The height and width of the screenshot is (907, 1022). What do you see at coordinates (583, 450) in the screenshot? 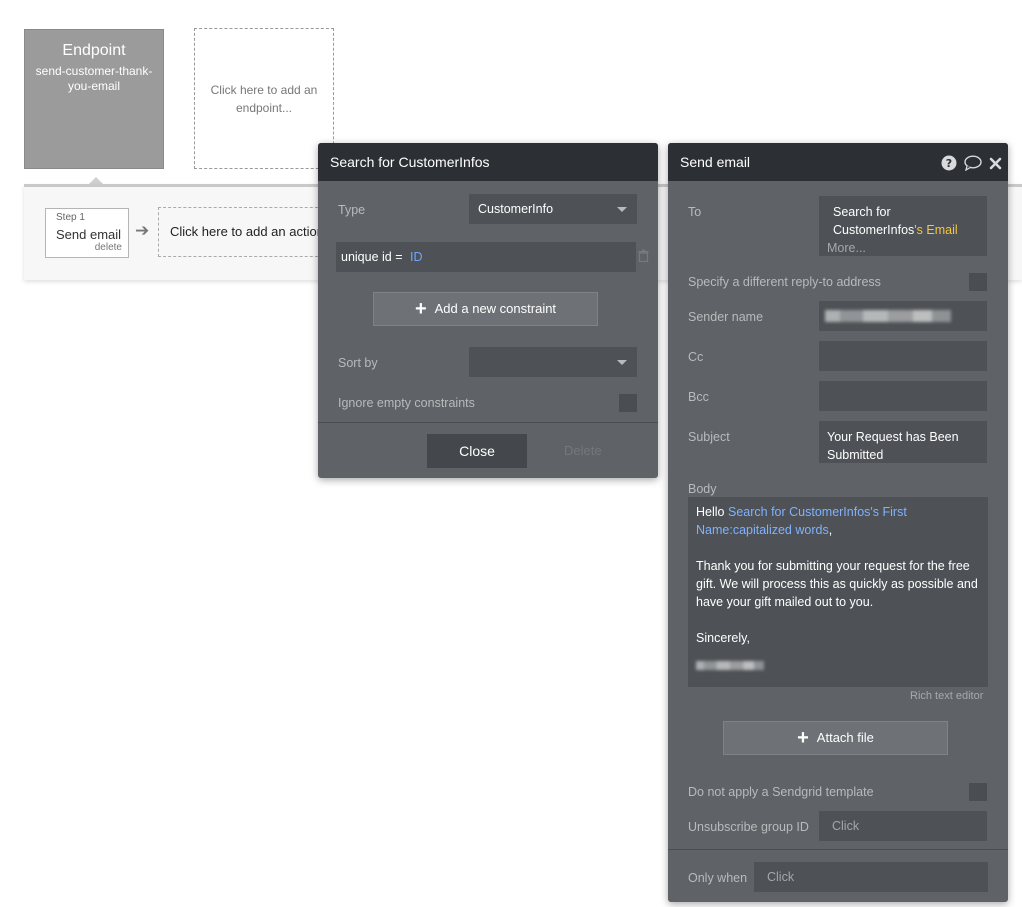
I see `delete-button: Delete` at bounding box center [583, 450].